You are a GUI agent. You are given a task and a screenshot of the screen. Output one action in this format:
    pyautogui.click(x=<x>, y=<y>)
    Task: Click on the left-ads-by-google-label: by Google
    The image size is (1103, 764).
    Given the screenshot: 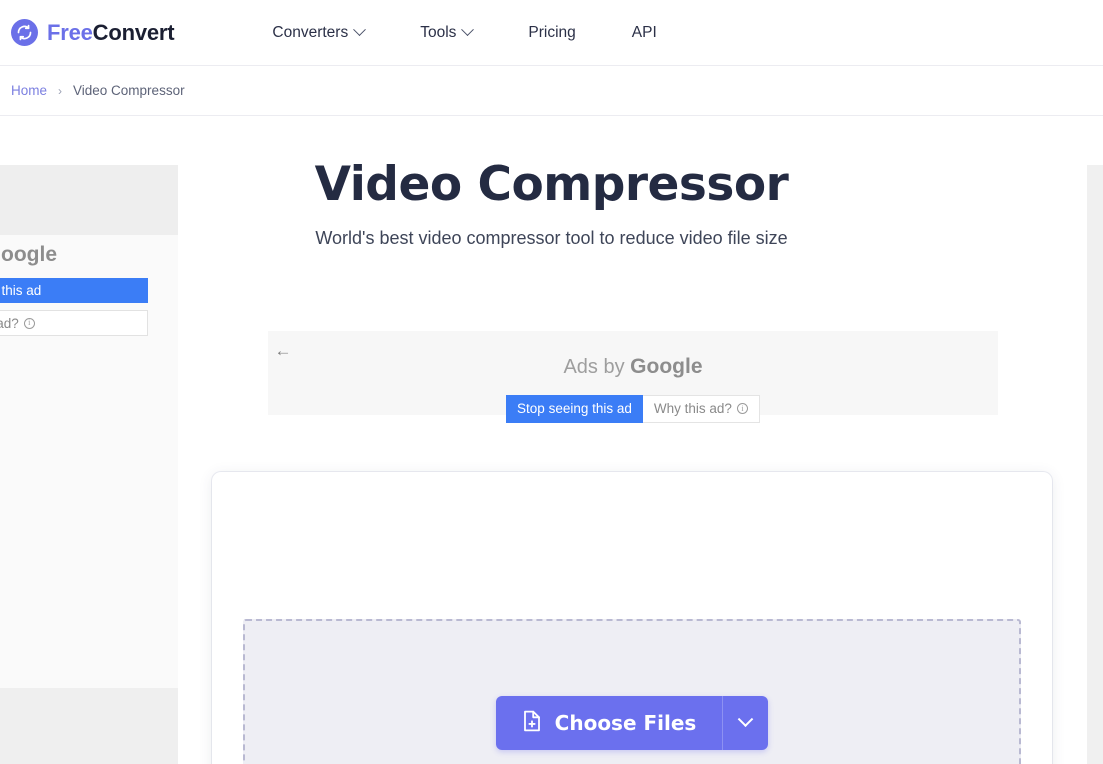 What is the action you would take?
    pyautogui.click(x=28, y=255)
    